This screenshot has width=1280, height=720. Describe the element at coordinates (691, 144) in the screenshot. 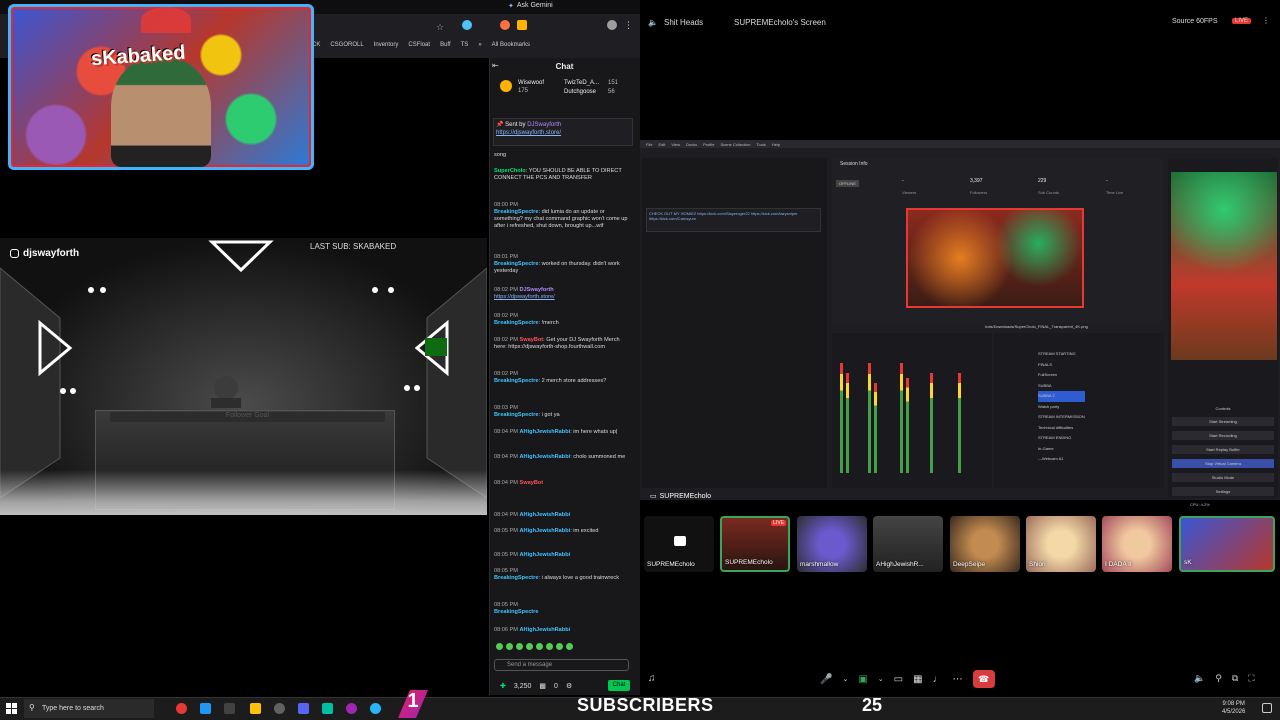

I see `menu-docks: Docks` at that location.